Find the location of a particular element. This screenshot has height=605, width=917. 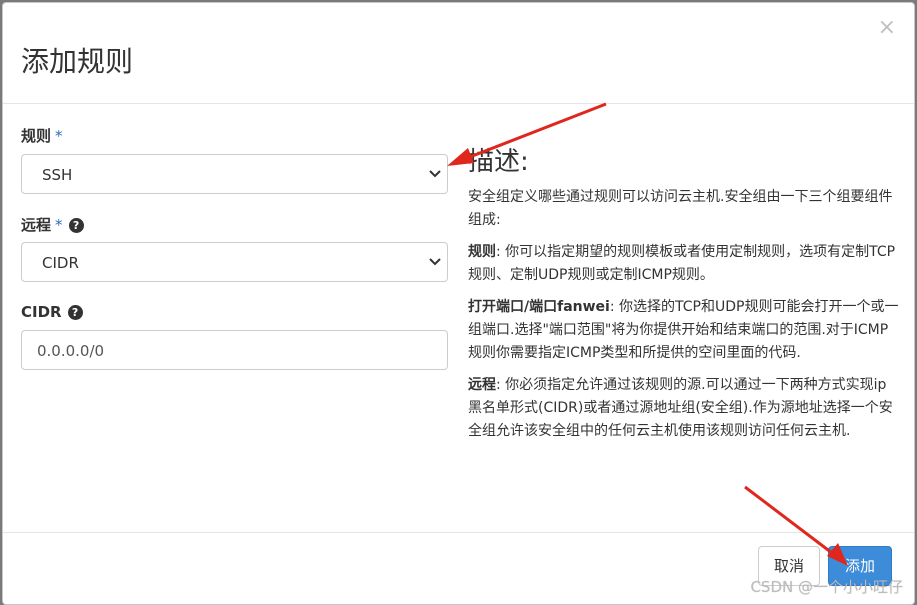

description-heading: 描述: is located at coordinates (498, 162).